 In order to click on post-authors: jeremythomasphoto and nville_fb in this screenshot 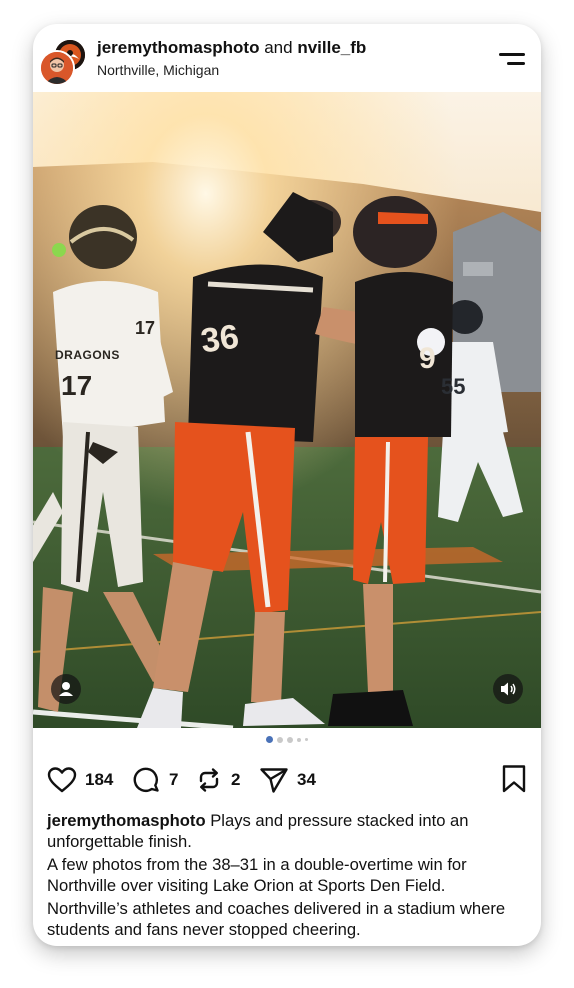, I will do `click(231, 48)`.